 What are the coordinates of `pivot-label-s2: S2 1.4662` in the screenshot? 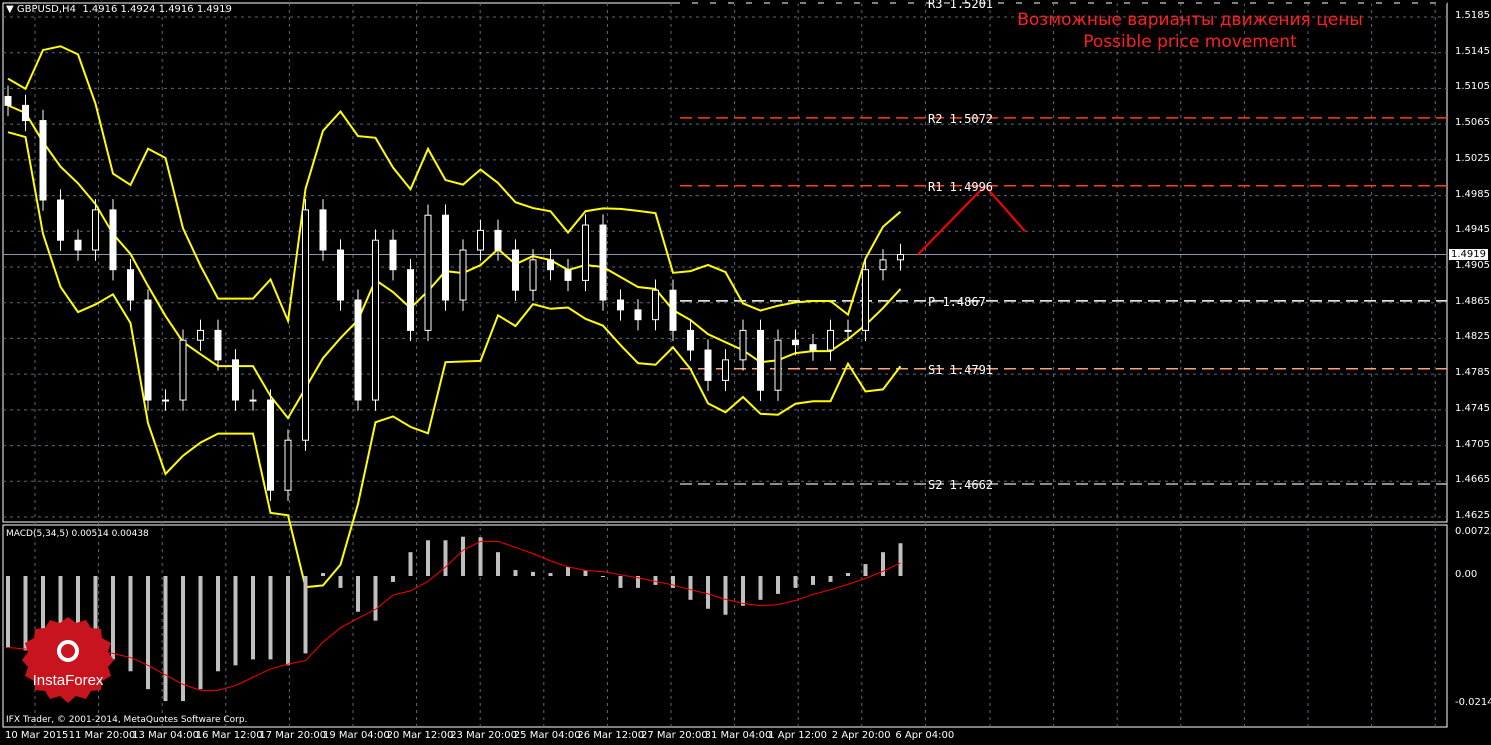 It's located at (961, 484).